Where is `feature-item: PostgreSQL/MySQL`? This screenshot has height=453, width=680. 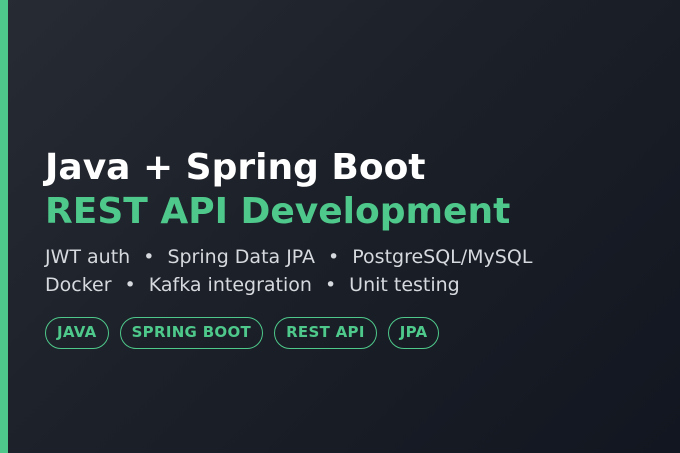
feature-item: PostgreSQL/MySQL is located at coordinates (442, 257).